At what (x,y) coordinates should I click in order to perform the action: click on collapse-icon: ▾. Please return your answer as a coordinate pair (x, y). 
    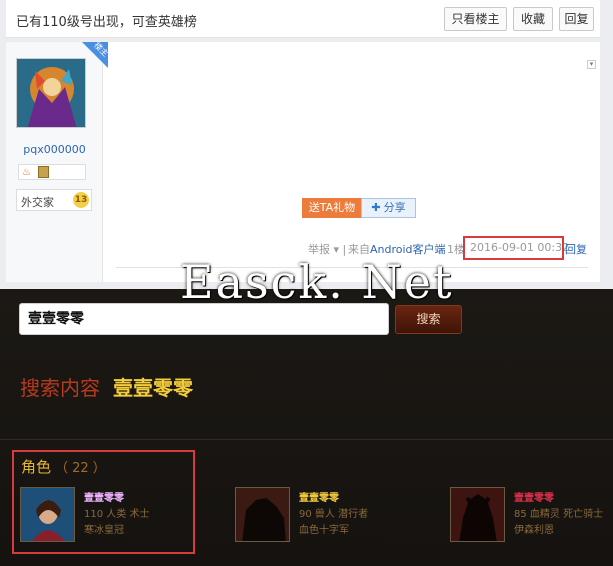
    Looking at the image, I should click on (591, 64).